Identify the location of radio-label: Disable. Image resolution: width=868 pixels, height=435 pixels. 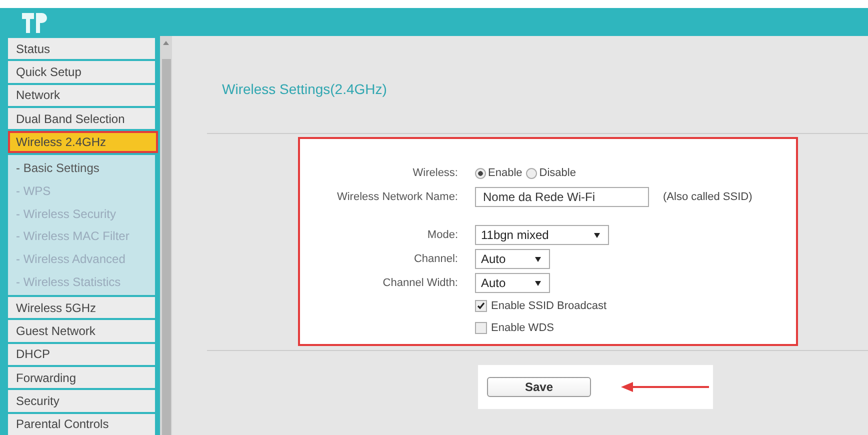
(557, 173).